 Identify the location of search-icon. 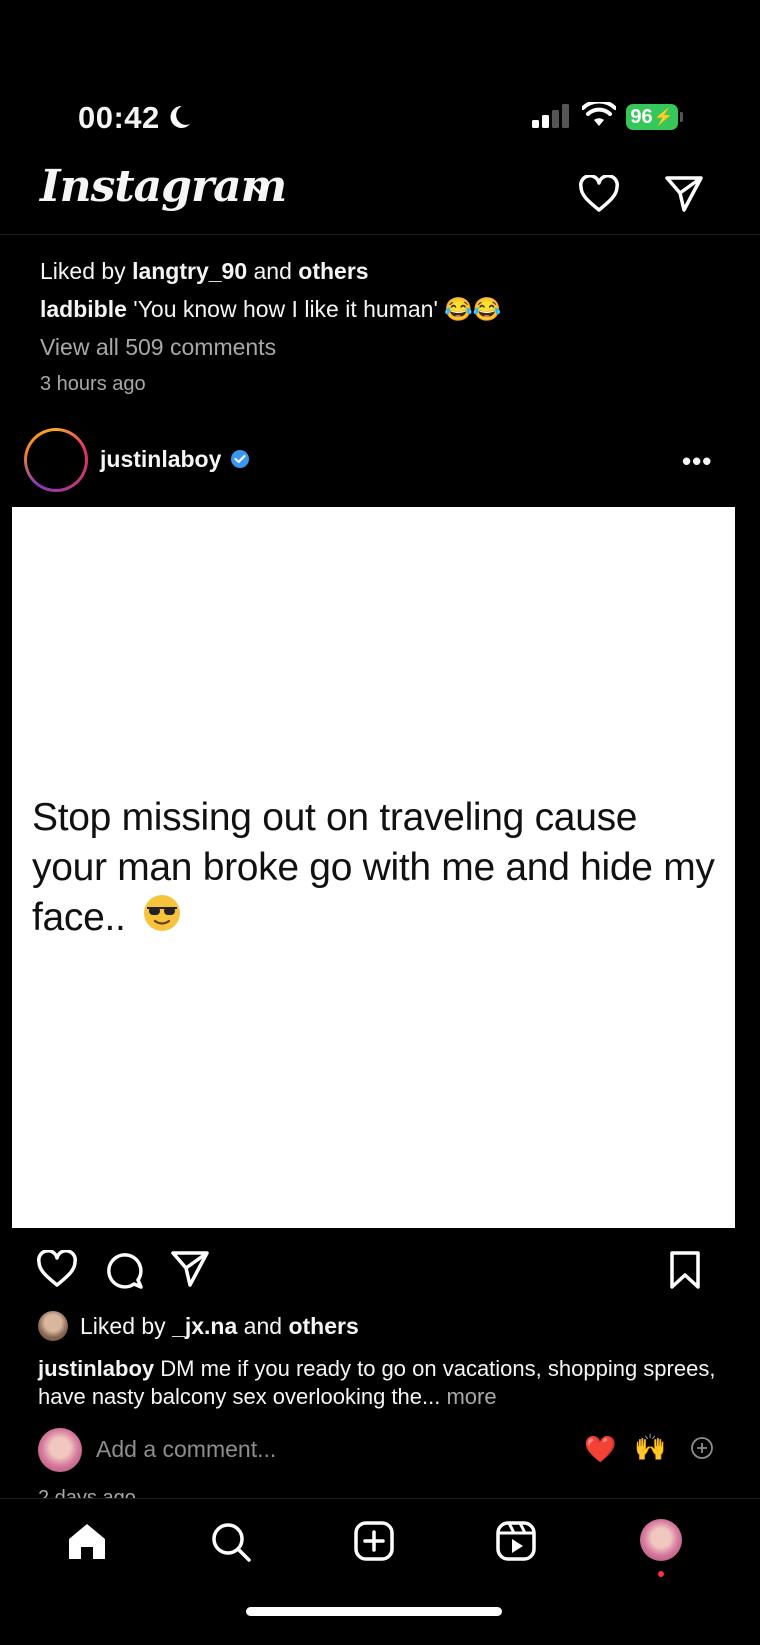
(231, 1544).